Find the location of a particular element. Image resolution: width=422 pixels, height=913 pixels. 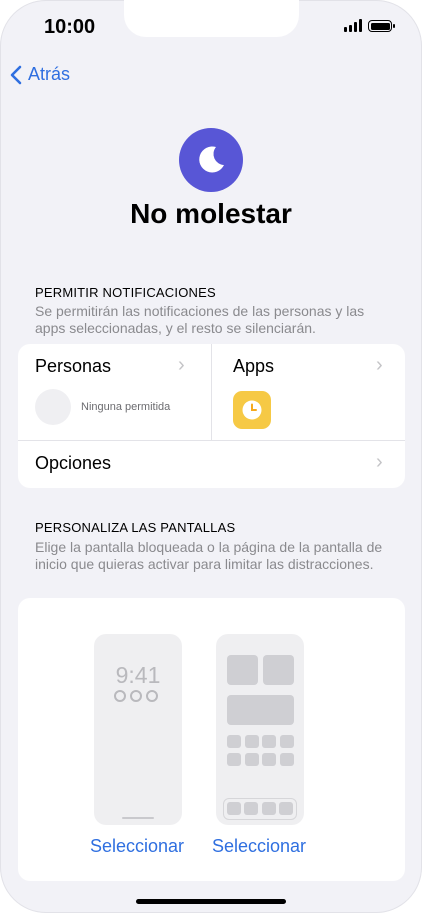

lock-preview-home-bar is located at coordinates (138, 818).